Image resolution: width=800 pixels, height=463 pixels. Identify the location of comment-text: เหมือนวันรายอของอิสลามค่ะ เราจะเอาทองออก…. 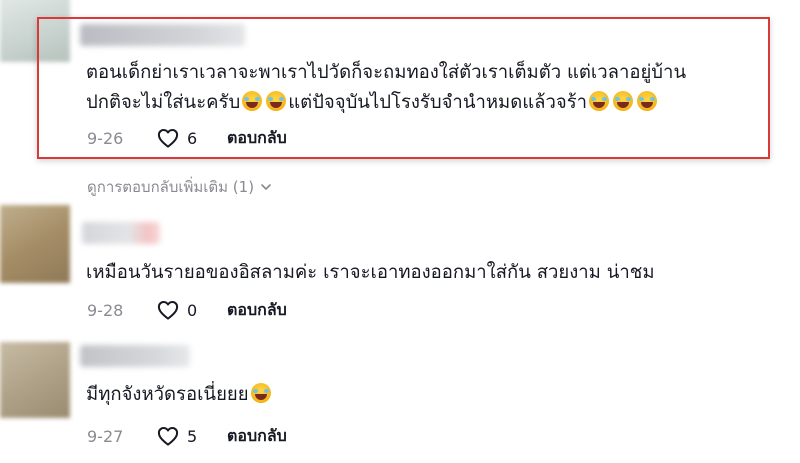
(370, 272).